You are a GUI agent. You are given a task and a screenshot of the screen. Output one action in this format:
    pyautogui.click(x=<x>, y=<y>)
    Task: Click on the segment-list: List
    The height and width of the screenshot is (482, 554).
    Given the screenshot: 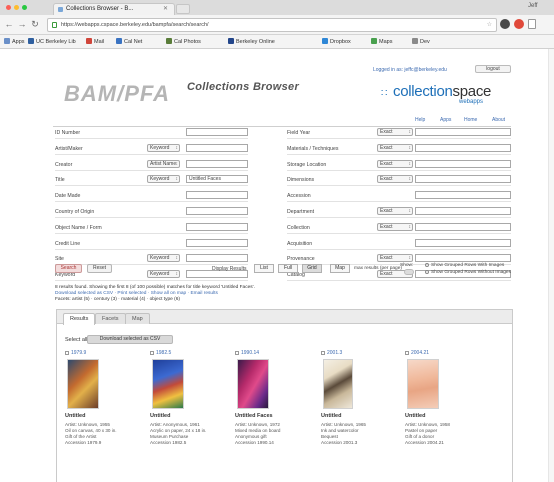 What is the action you would take?
    pyautogui.click(x=264, y=268)
    